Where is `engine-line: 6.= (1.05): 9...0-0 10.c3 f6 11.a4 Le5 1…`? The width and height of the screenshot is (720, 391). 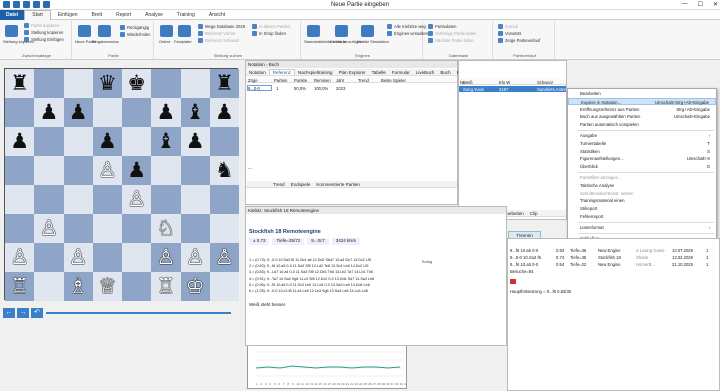 engine-line: 6.= (1.05): 9...0-0 10.c3 f6 11.a4 Le5 1… is located at coordinates (331, 291).